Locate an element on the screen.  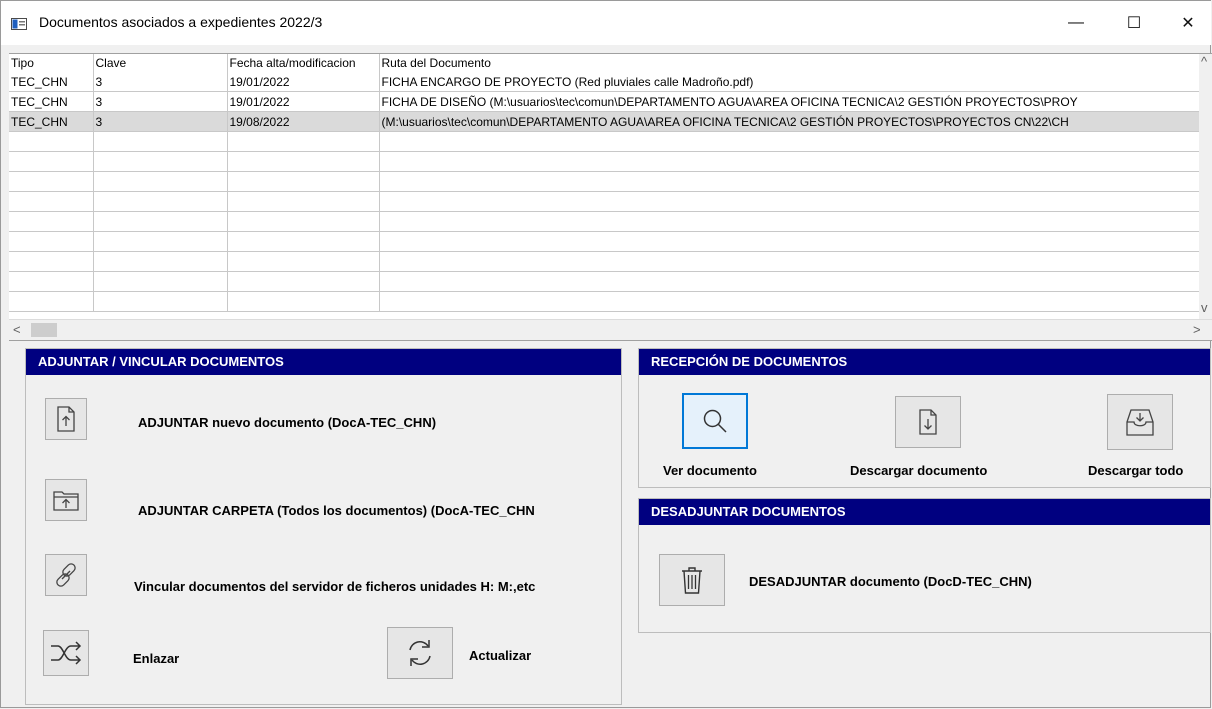
vincular-button is located at coordinates (66, 575).